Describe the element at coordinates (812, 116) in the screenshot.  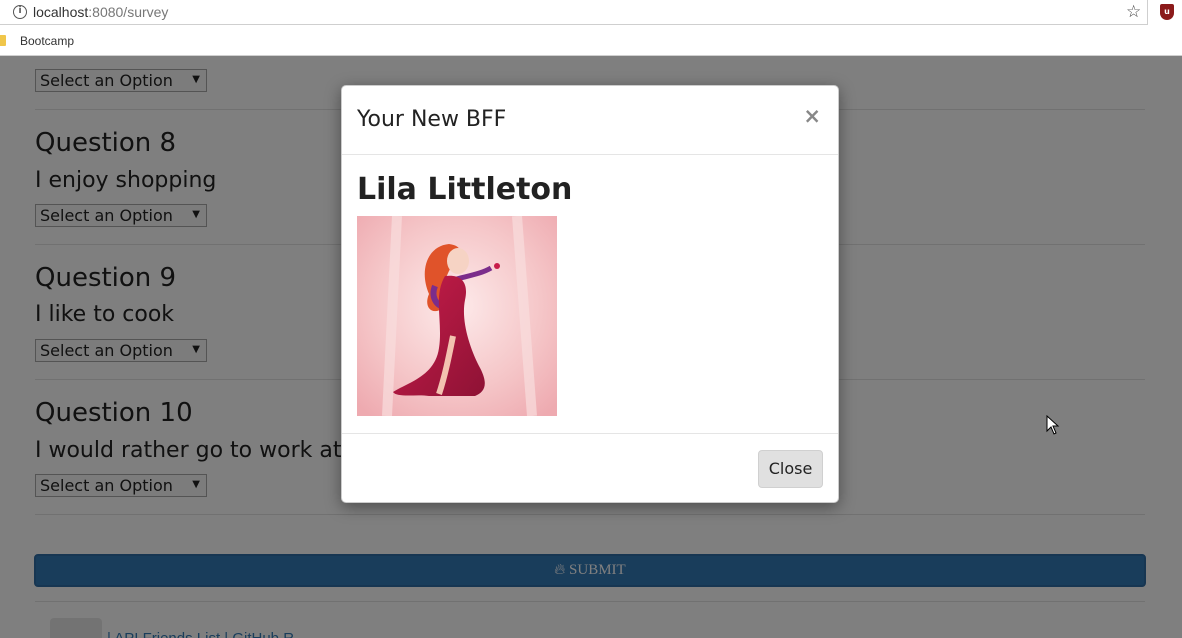
I see `close-icon: ×` at that location.